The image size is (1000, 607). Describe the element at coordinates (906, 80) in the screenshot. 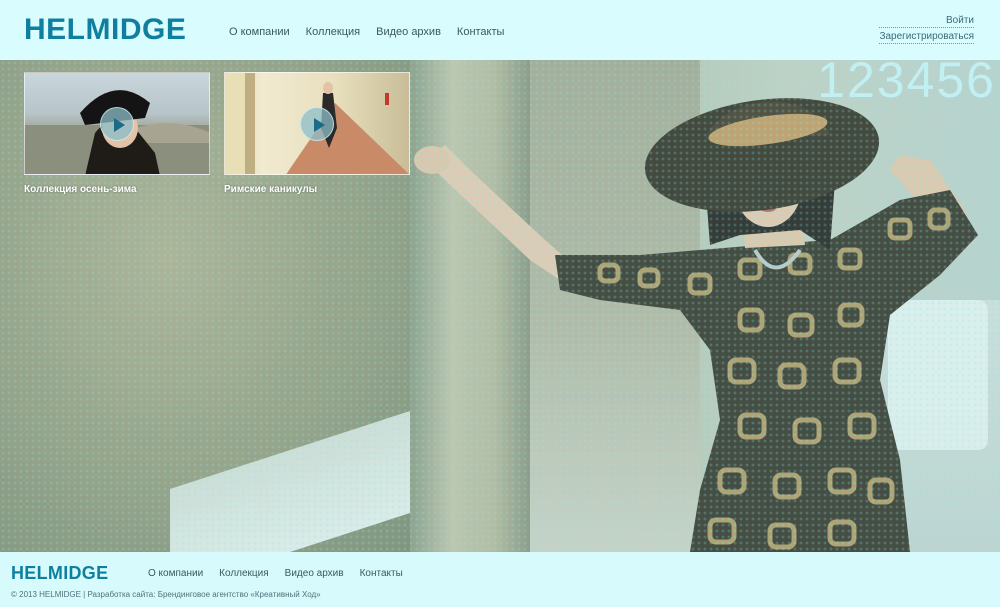

I see `slide-counter: 123456` at that location.